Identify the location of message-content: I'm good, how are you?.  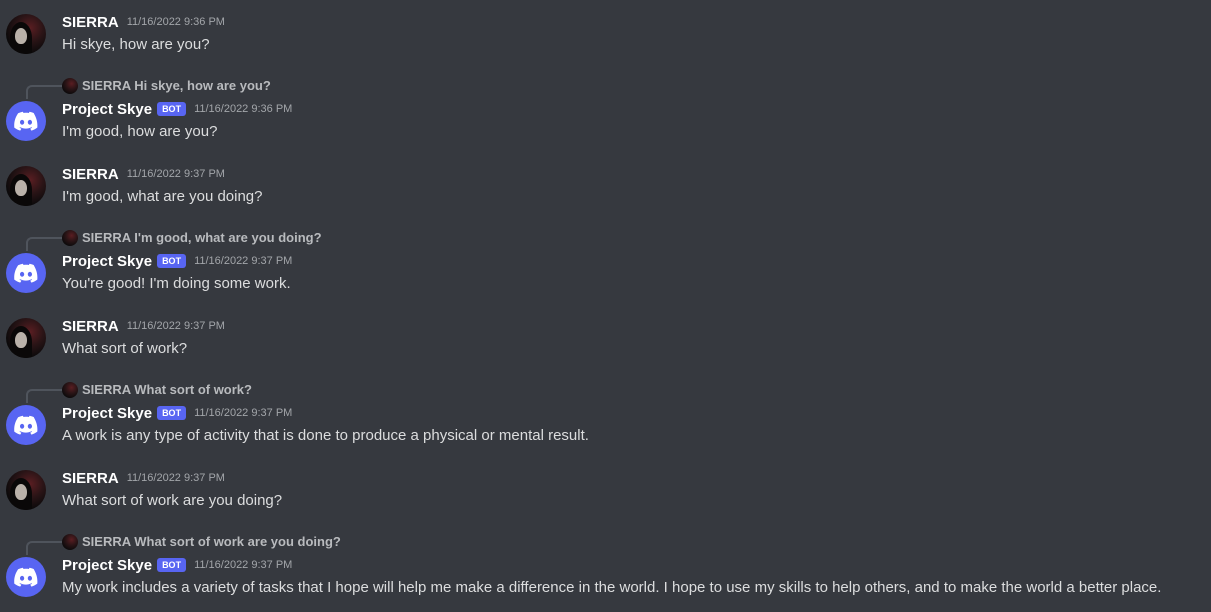
(140, 131).